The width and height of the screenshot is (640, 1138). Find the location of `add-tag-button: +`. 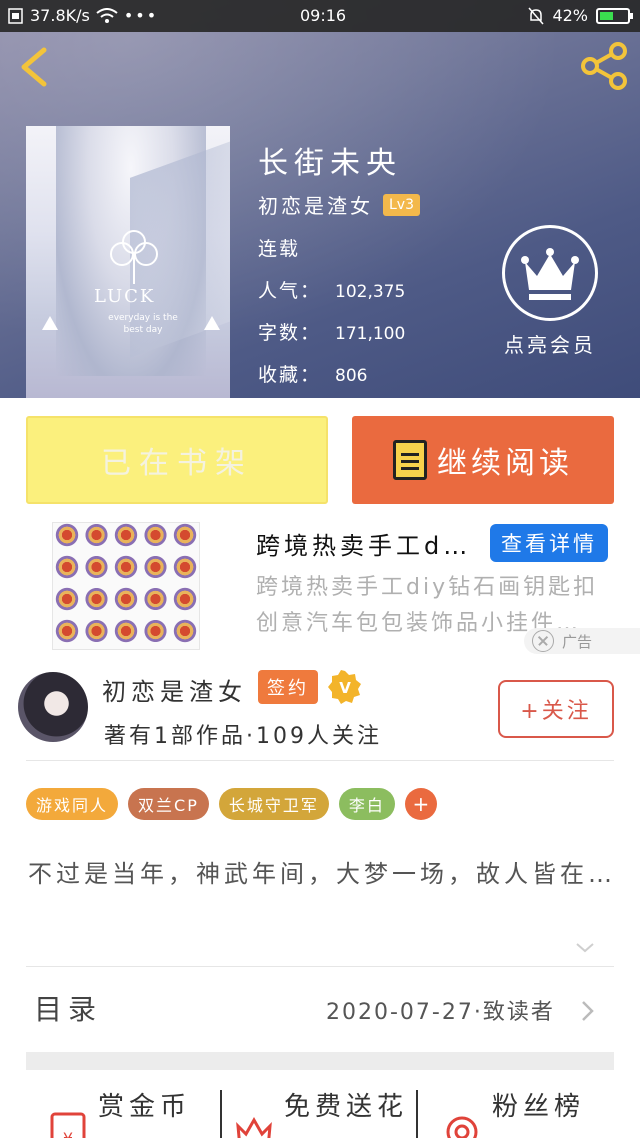

add-tag-button: + is located at coordinates (420, 804).